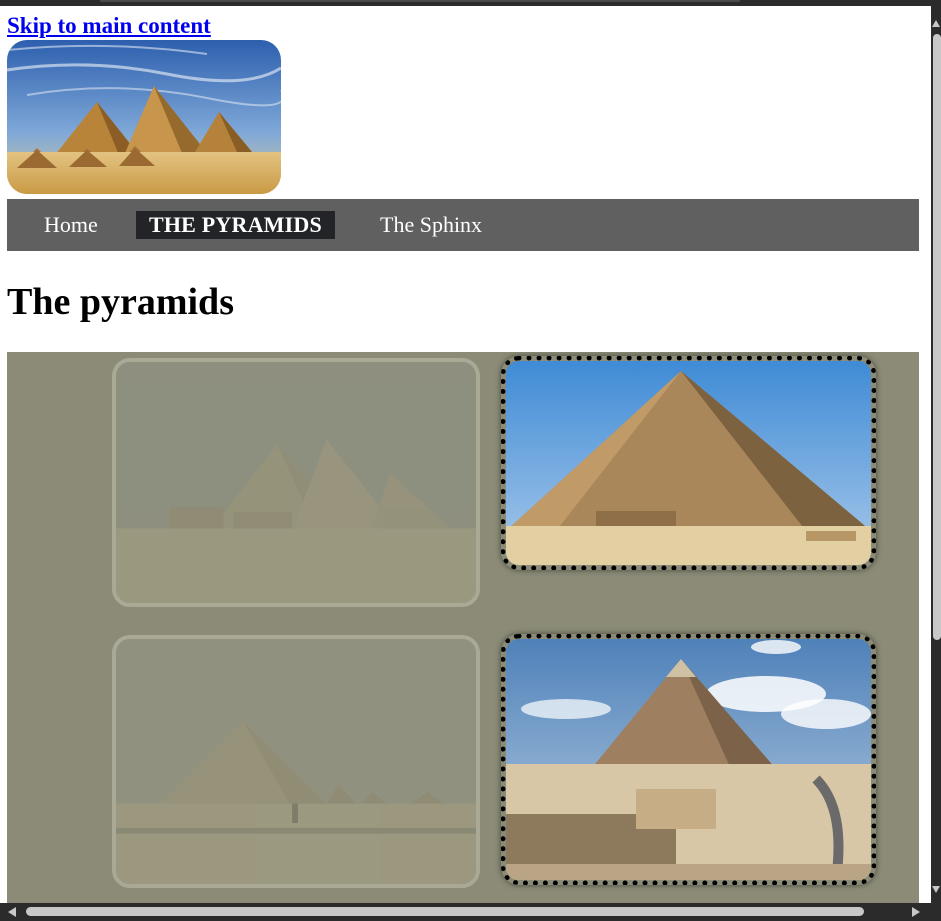  I want to click on vertical-scrollbar, so click(936, 454).